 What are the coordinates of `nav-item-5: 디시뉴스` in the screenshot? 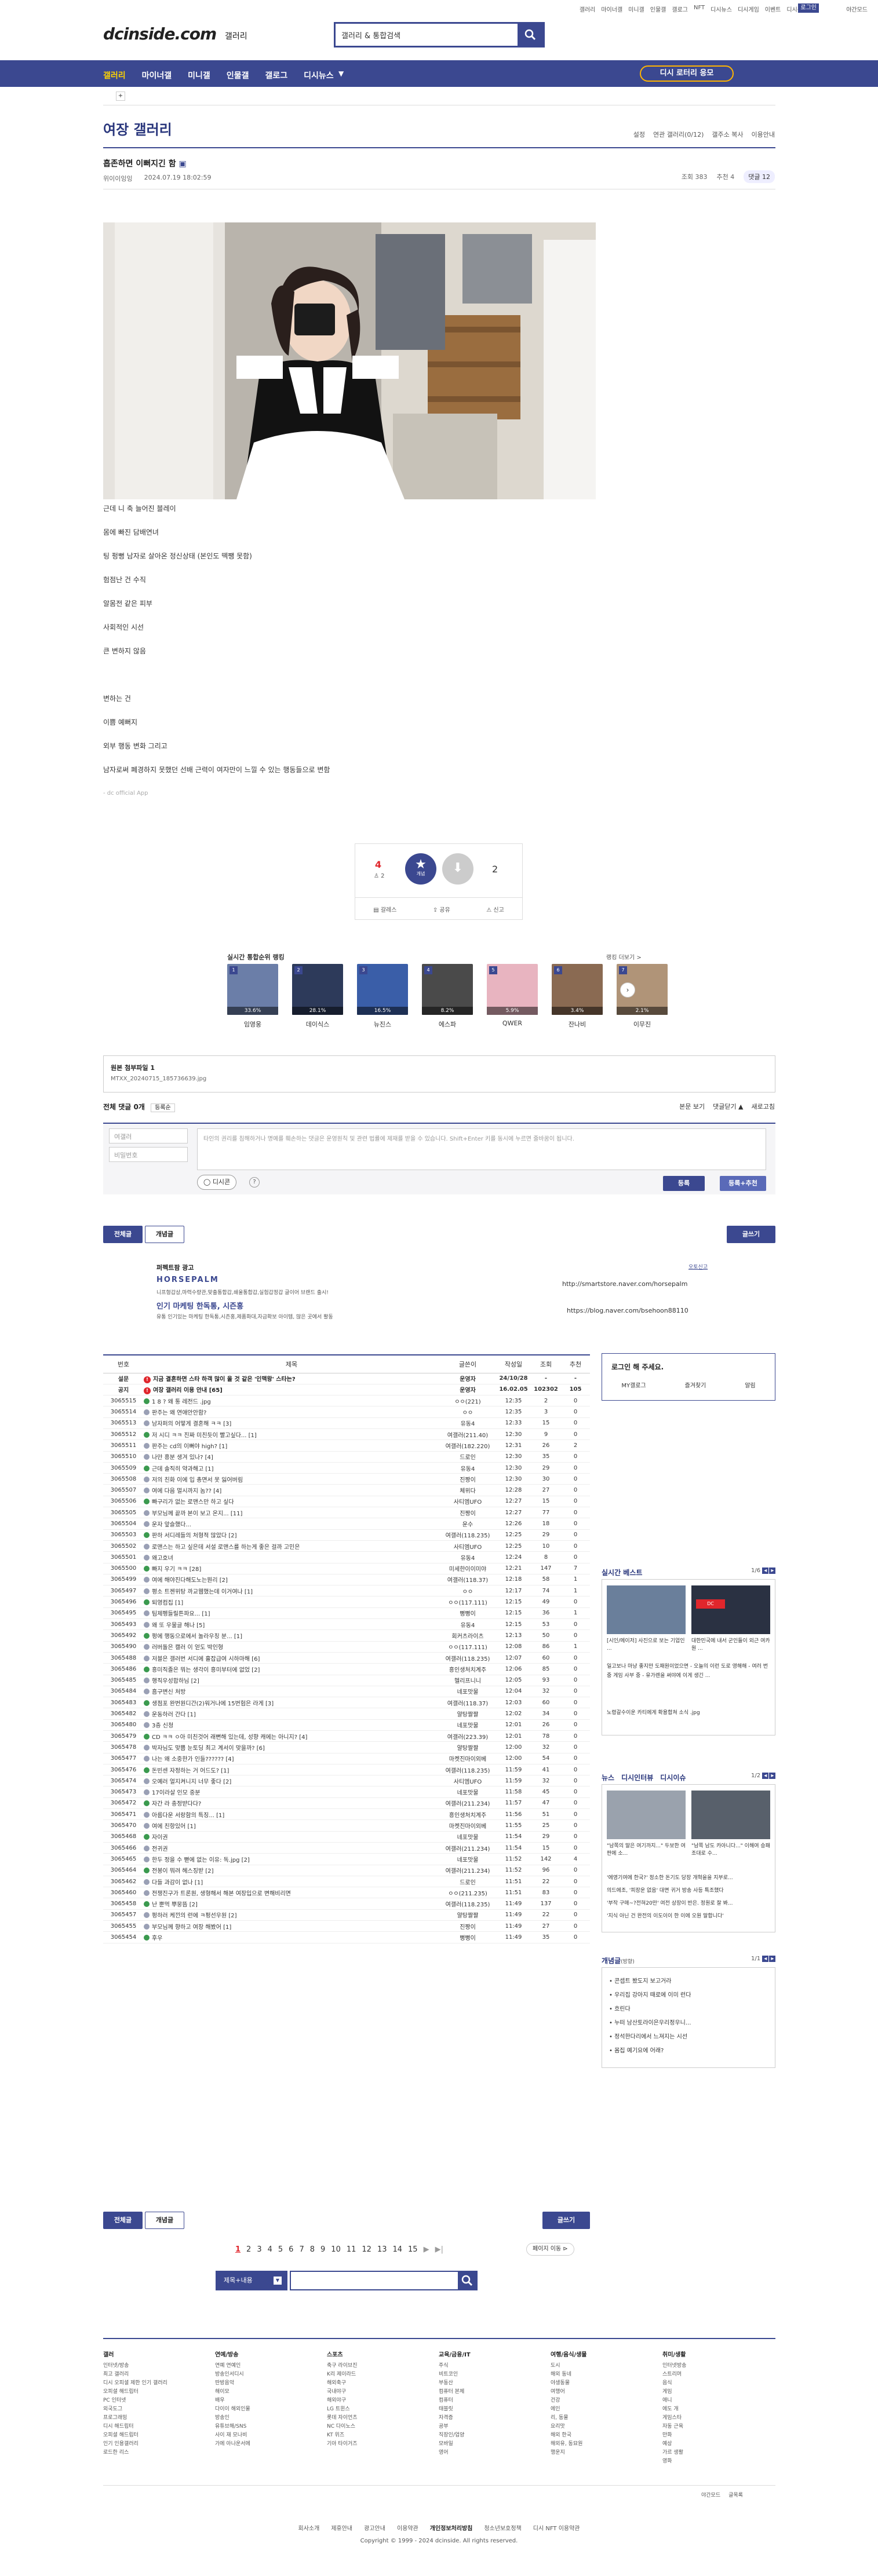 It's located at (319, 75).